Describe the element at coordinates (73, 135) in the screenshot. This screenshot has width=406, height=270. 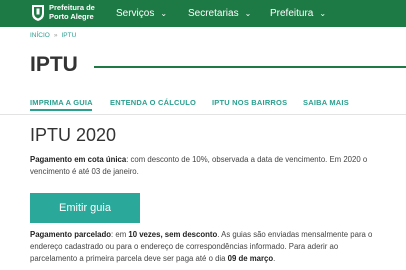
I see `section-title: IPTU 2020` at that location.